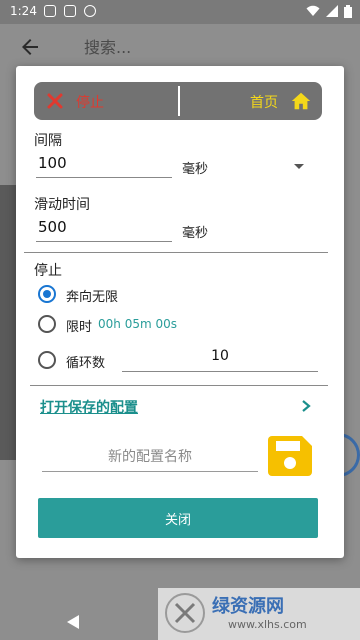 This screenshot has height=640, width=360. I want to click on radio-loop-count-label: 循环数, so click(85, 361).